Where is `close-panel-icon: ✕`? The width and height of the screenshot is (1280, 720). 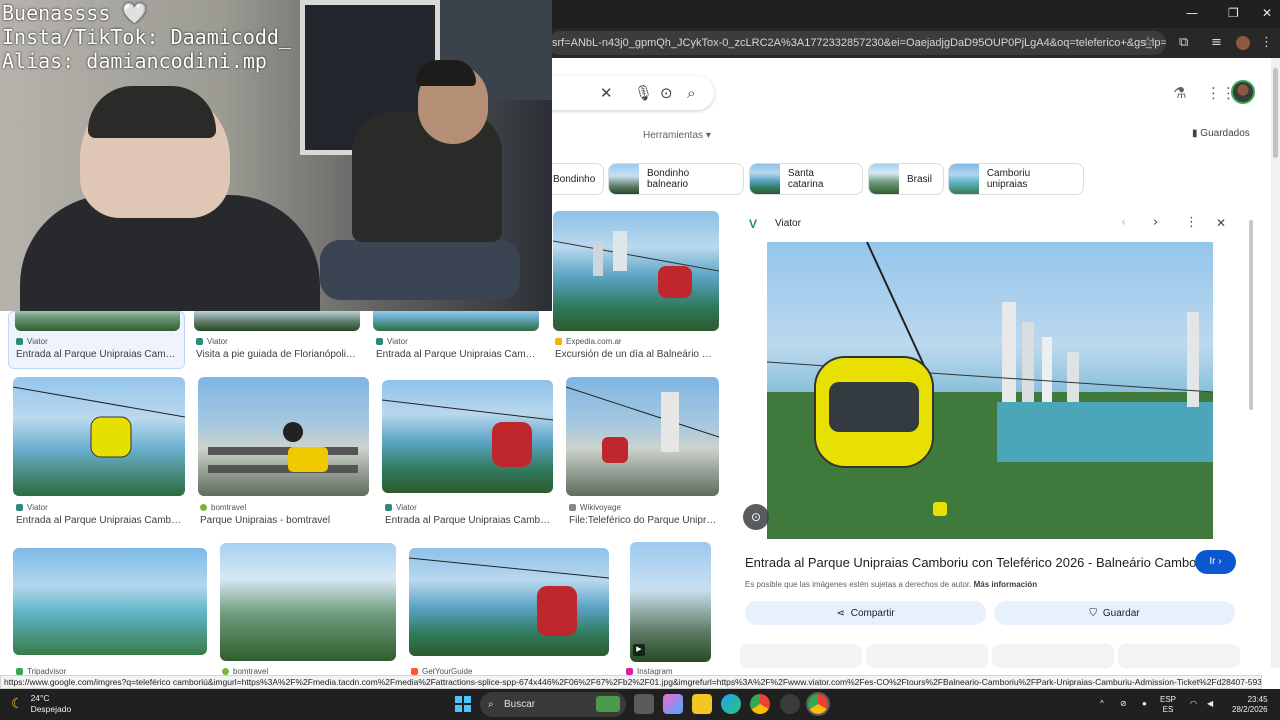 close-panel-icon: ✕ is located at coordinates (1221, 223).